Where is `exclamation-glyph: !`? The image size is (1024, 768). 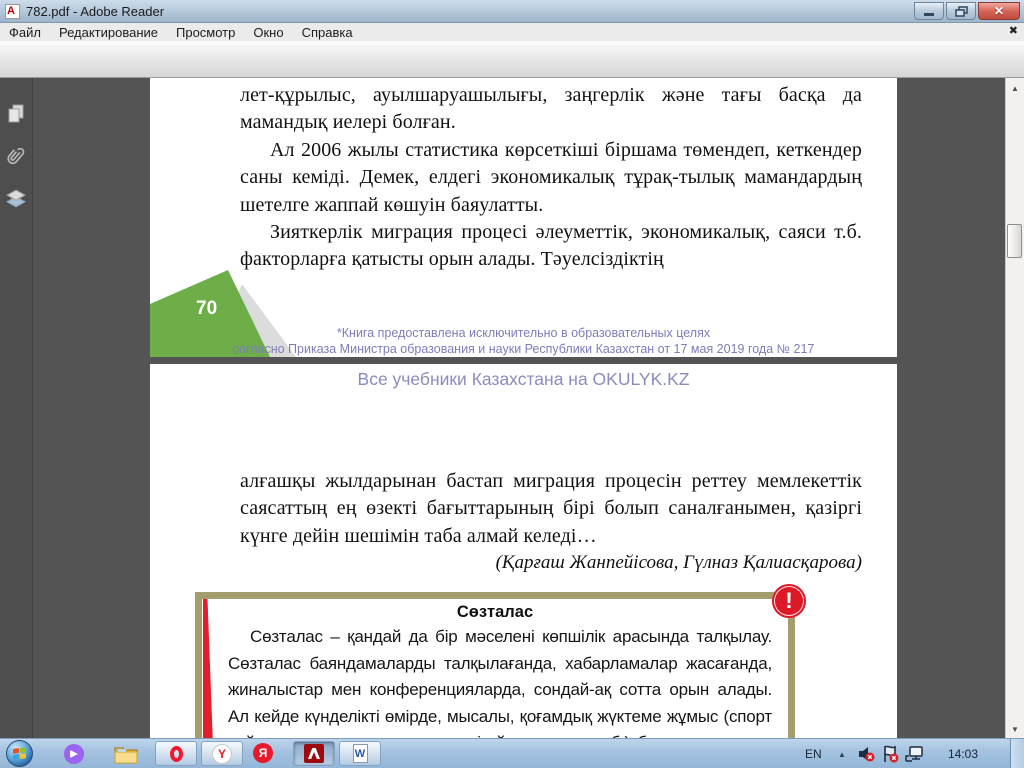 exclamation-glyph: ! is located at coordinates (789, 600).